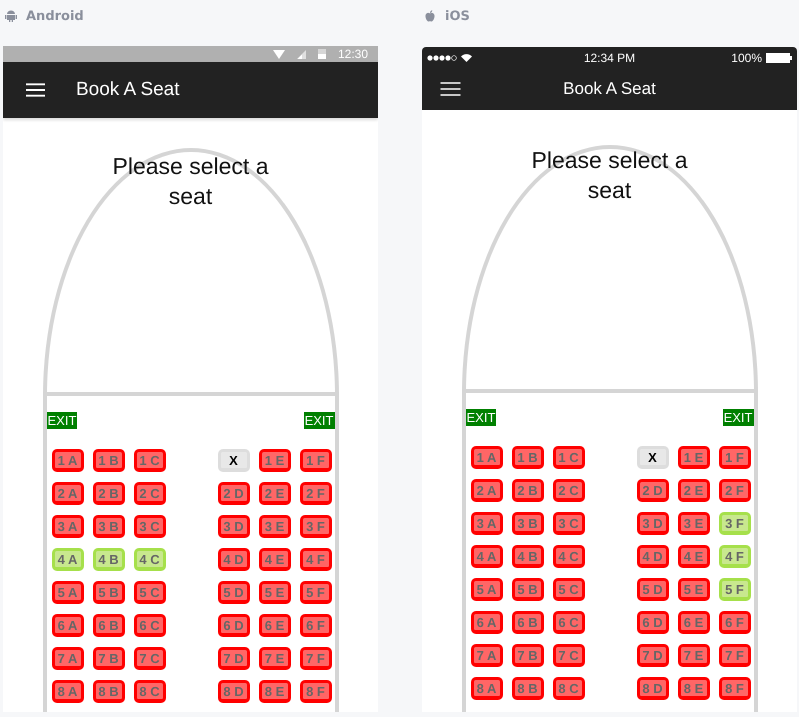 The height and width of the screenshot is (717, 799). What do you see at coordinates (457, 16) in the screenshot?
I see `platform-label: iOS` at bounding box center [457, 16].